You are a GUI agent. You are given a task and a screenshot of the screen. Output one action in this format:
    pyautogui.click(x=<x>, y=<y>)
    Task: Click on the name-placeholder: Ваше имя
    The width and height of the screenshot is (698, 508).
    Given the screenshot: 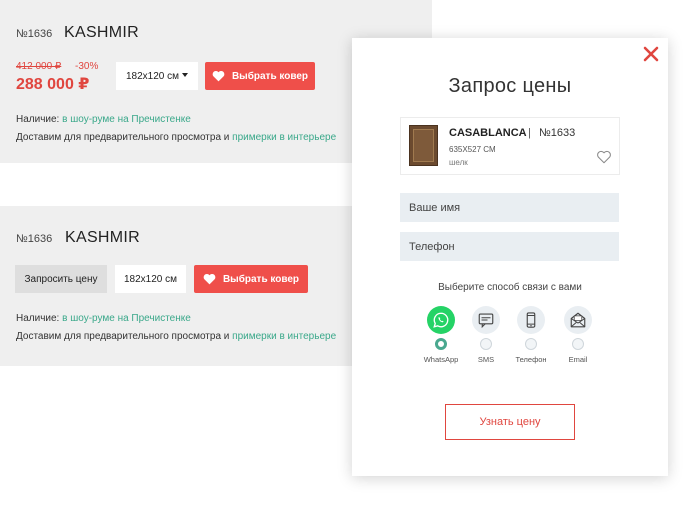 What is the action you would take?
    pyautogui.click(x=435, y=207)
    